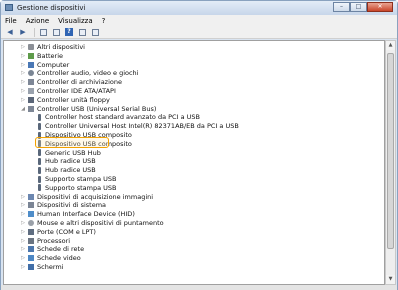 This screenshot has height=290, width=398. Describe the element at coordinates (31, 240) in the screenshot. I see `cpu-icon` at that location.